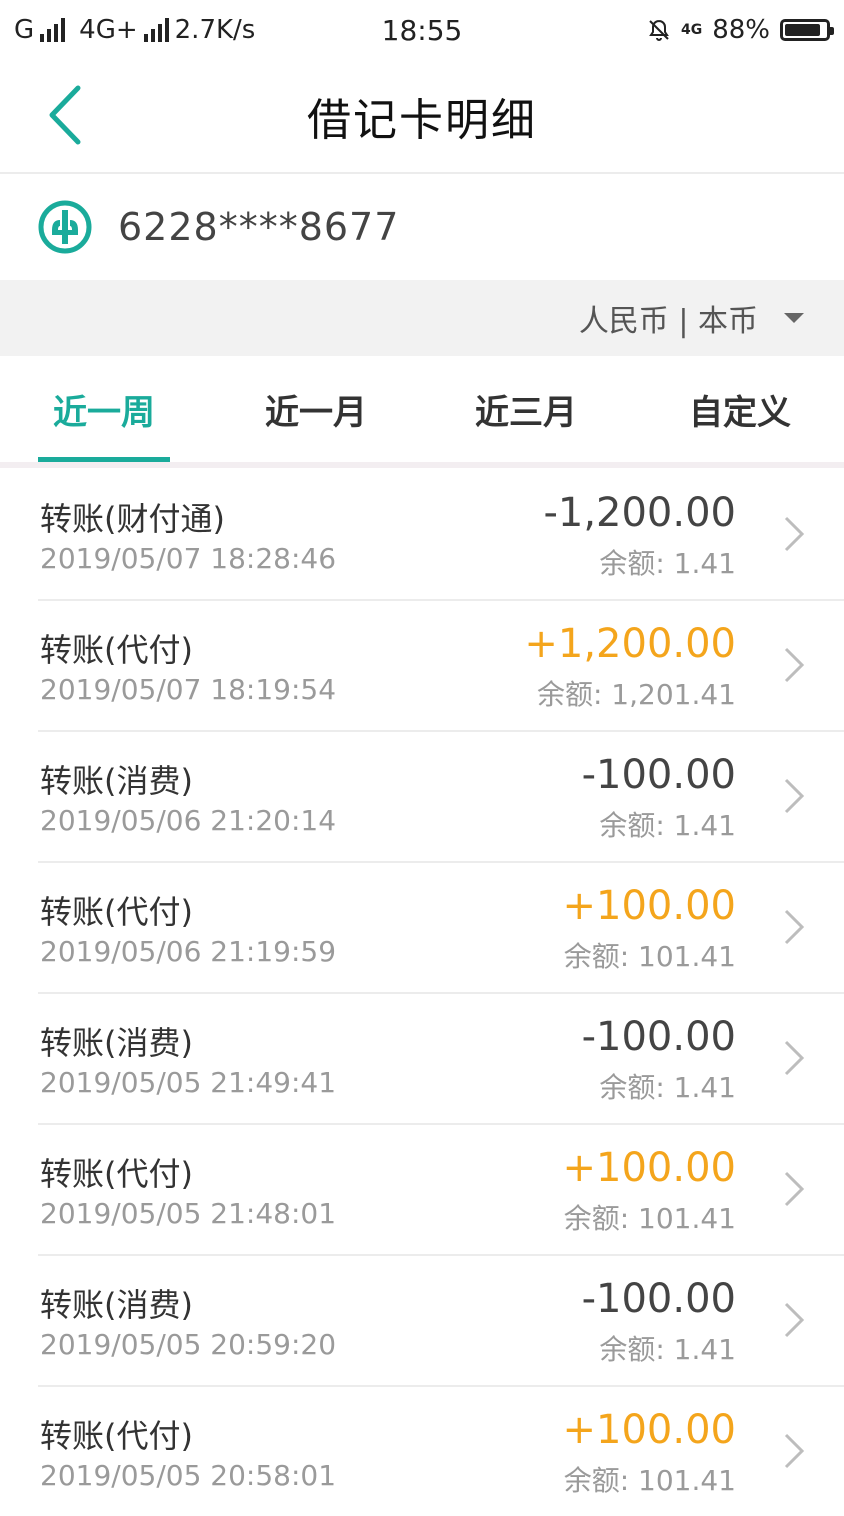  Describe the element at coordinates (132, 519) in the screenshot. I see `transaction-title: 转账(财付通)` at that location.